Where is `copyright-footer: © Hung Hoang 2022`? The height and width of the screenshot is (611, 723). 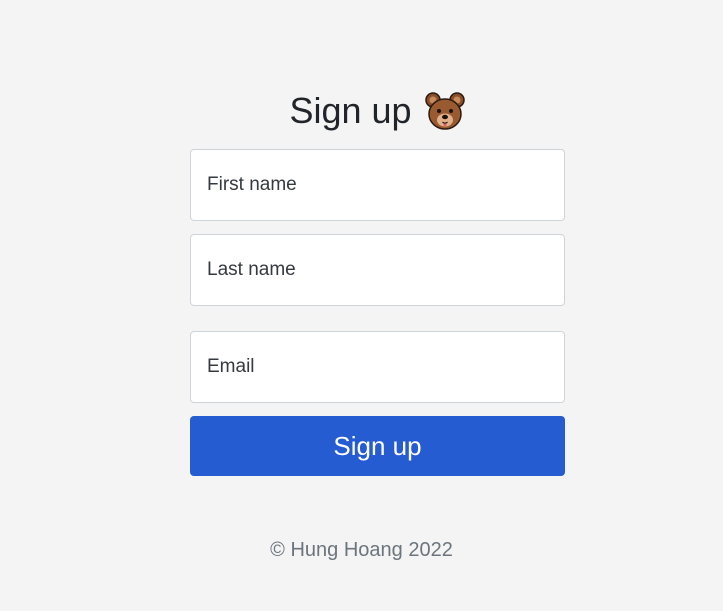 copyright-footer: © Hung Hoang 2022 is located at coordinates (361, 550).